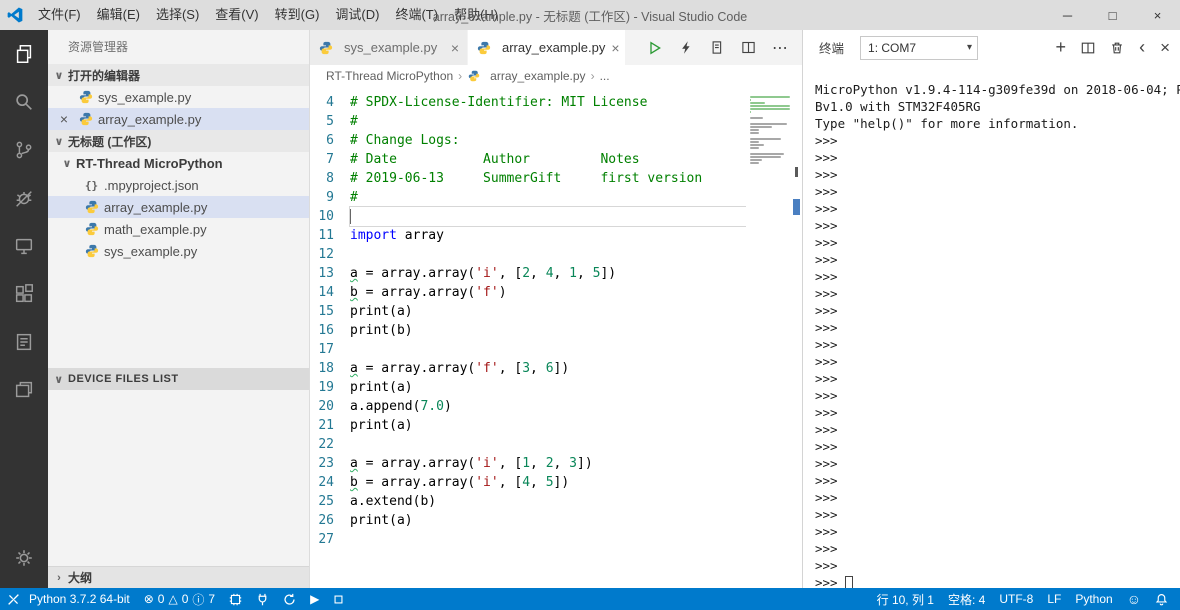 This screenshot has width=1180, height=610. I want to click on code-line: 15 print(a), so click(528, 311).